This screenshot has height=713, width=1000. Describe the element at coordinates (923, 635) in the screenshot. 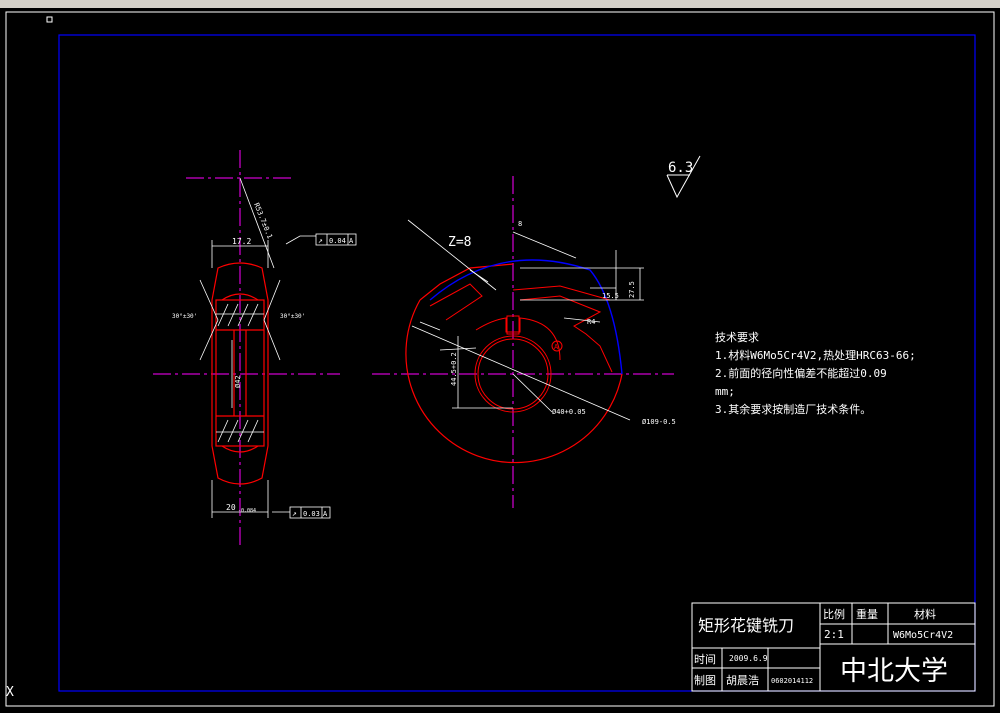

I see `material-value: W6Mo5Cr4V2` at that location.